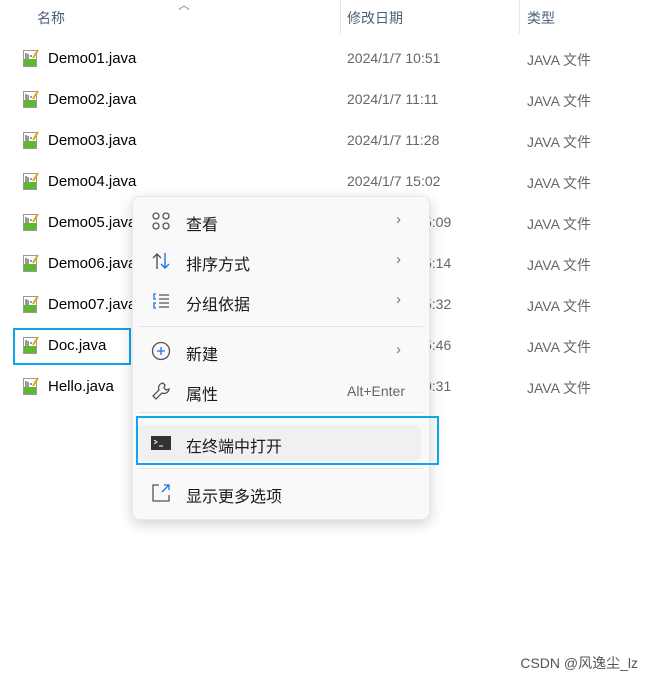 The width and height of the screenshot is (652, 681). I want to click on menu-item-label: 分组依据, so click(218, 305).